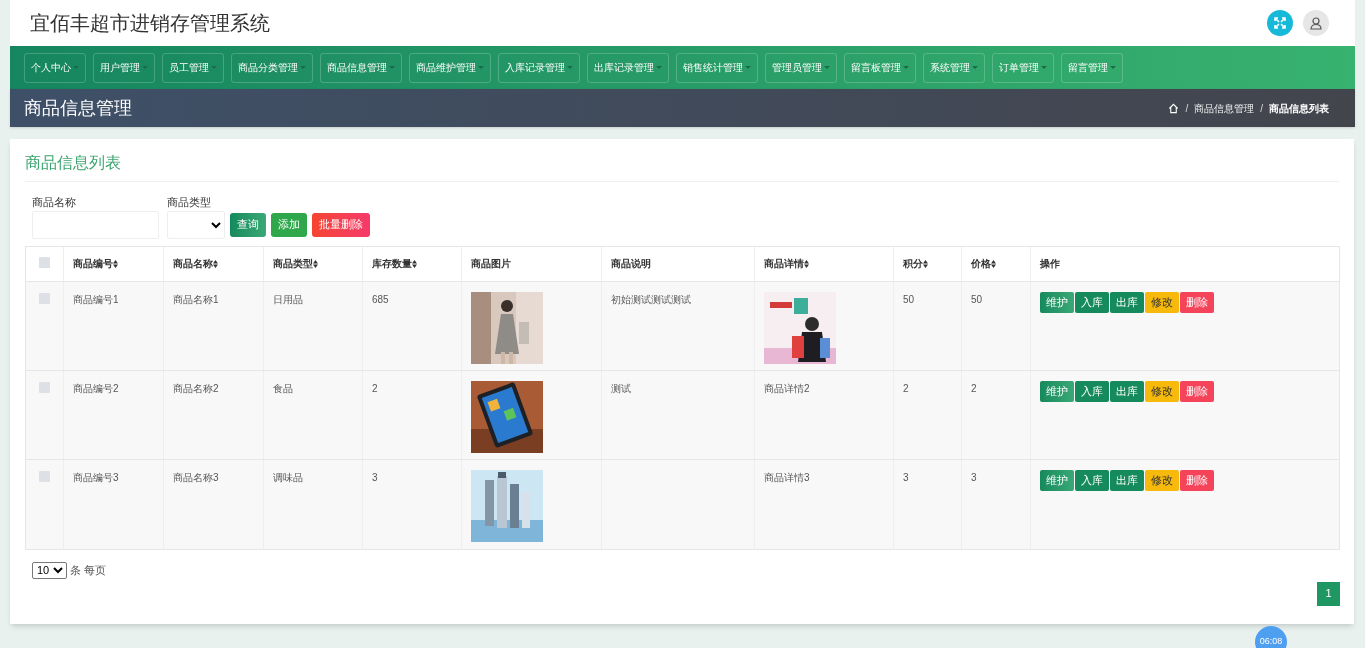  I want to click on field-label: 商品类型, so click(189, 202).